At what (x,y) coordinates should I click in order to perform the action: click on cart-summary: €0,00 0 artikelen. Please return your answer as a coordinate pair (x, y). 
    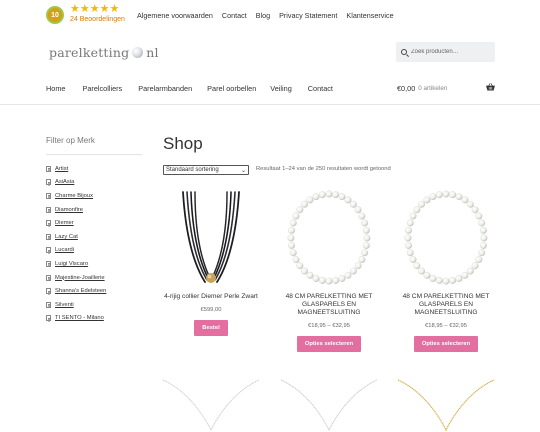
    Looking at the image, I should click on (446, 88).